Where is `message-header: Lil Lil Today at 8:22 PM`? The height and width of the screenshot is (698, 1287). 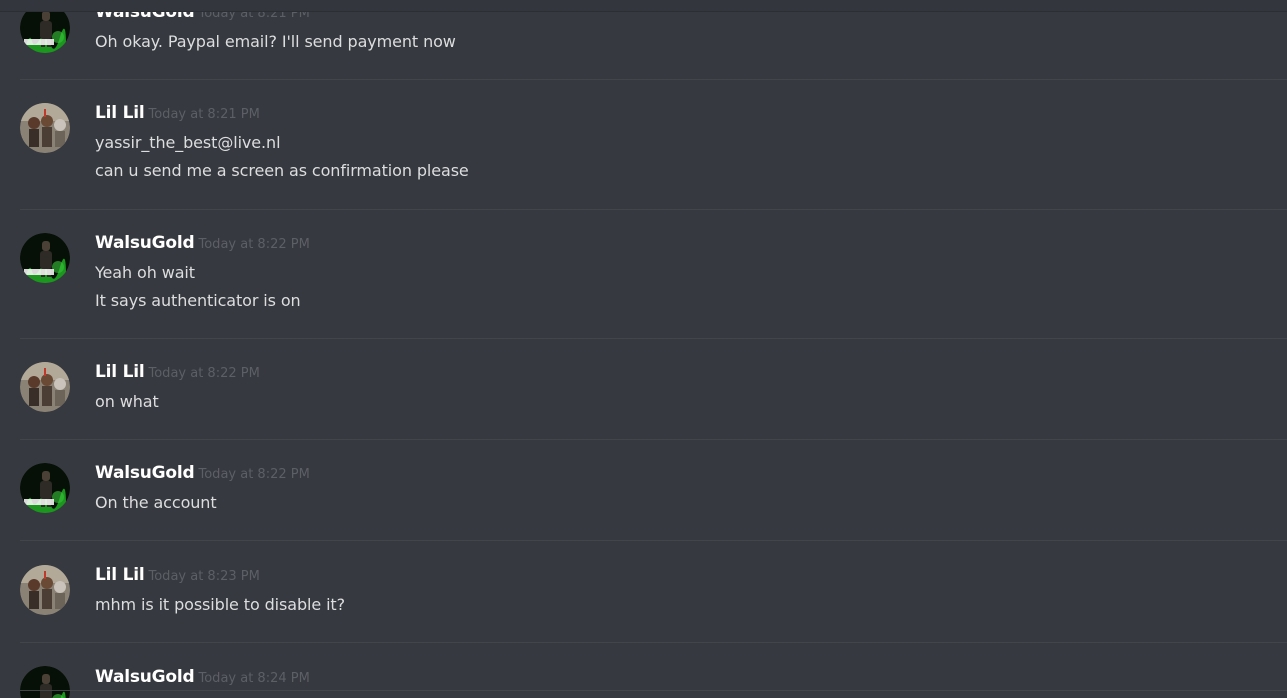
message-header: Lil Lil Today at 8:22 PM is located at coordinates (177, 373).